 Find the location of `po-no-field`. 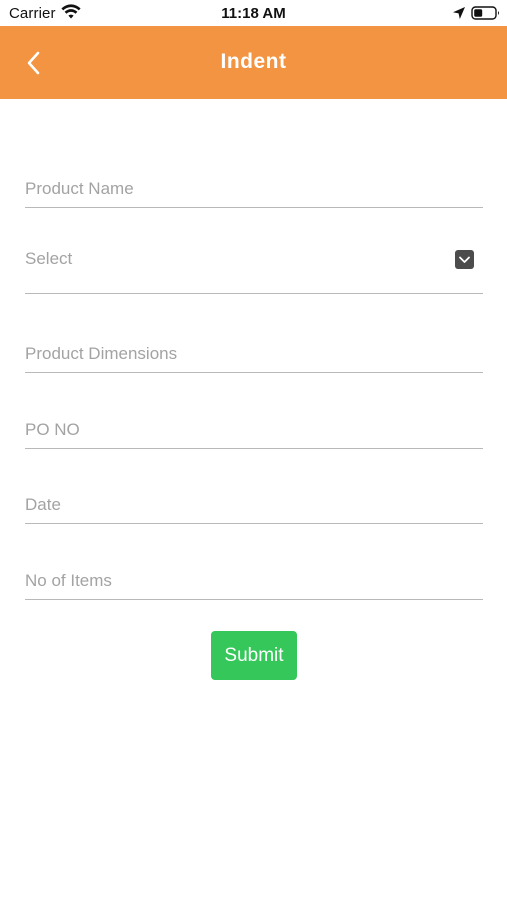

po-no-field is located at coordinates (254, 434).